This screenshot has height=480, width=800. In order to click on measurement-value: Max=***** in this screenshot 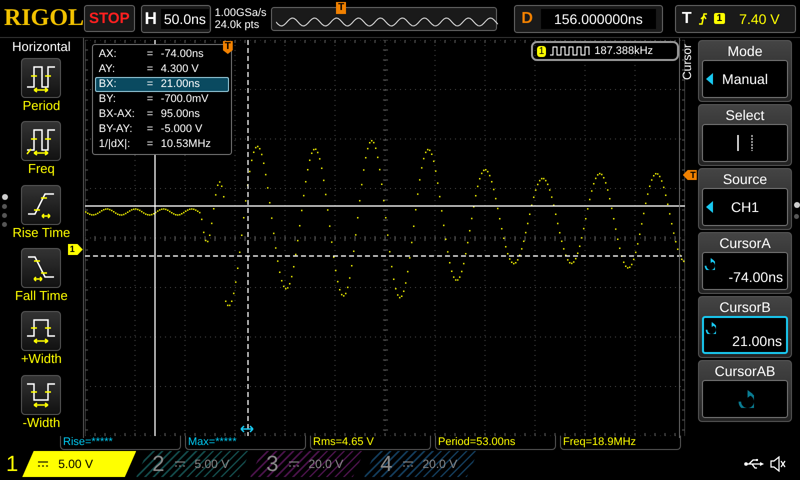, I will do `click(245, 443)`.